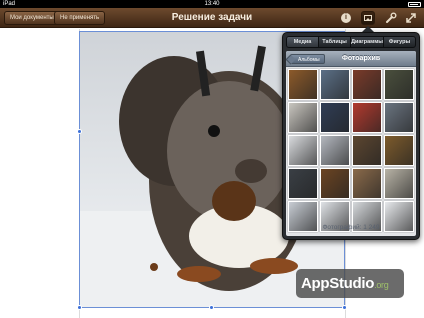  I want to click on clock: 13:40, so click(212, 4).